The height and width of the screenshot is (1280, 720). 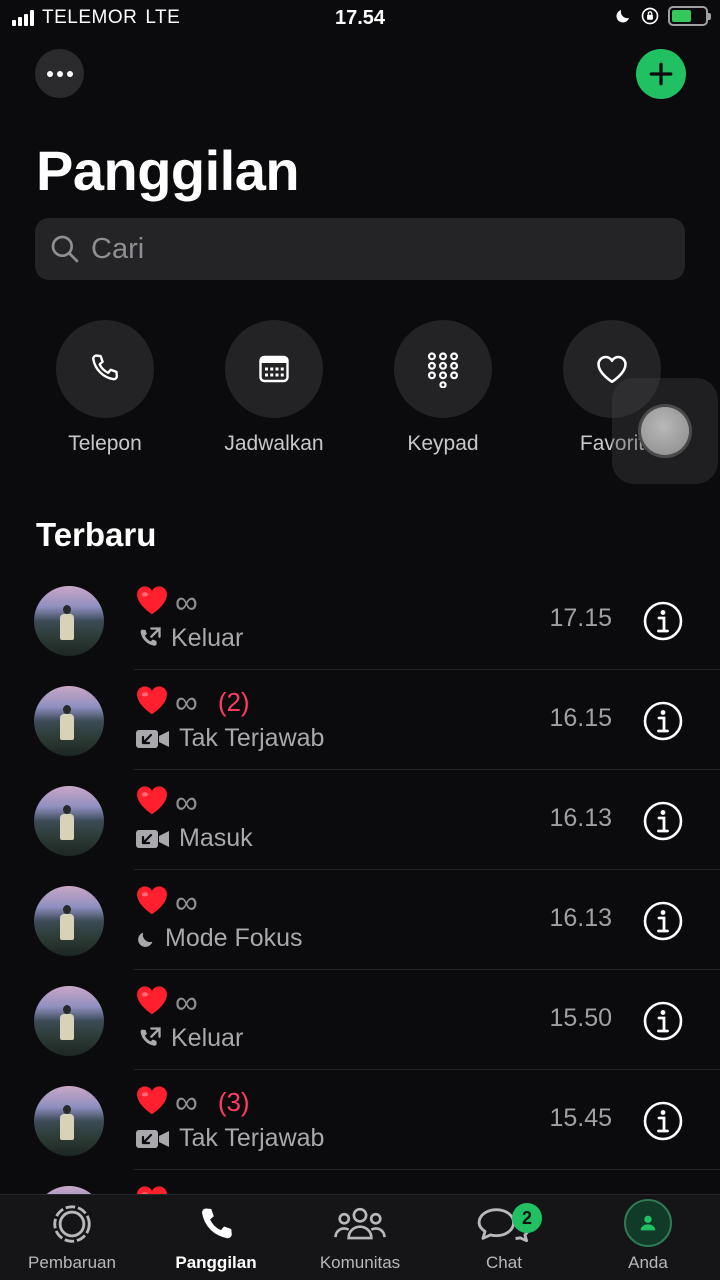 What do you see at coordinates (504, 1262) in the screenshot?
I see `tab-label: Chat` at bounding box center [504, 1262].